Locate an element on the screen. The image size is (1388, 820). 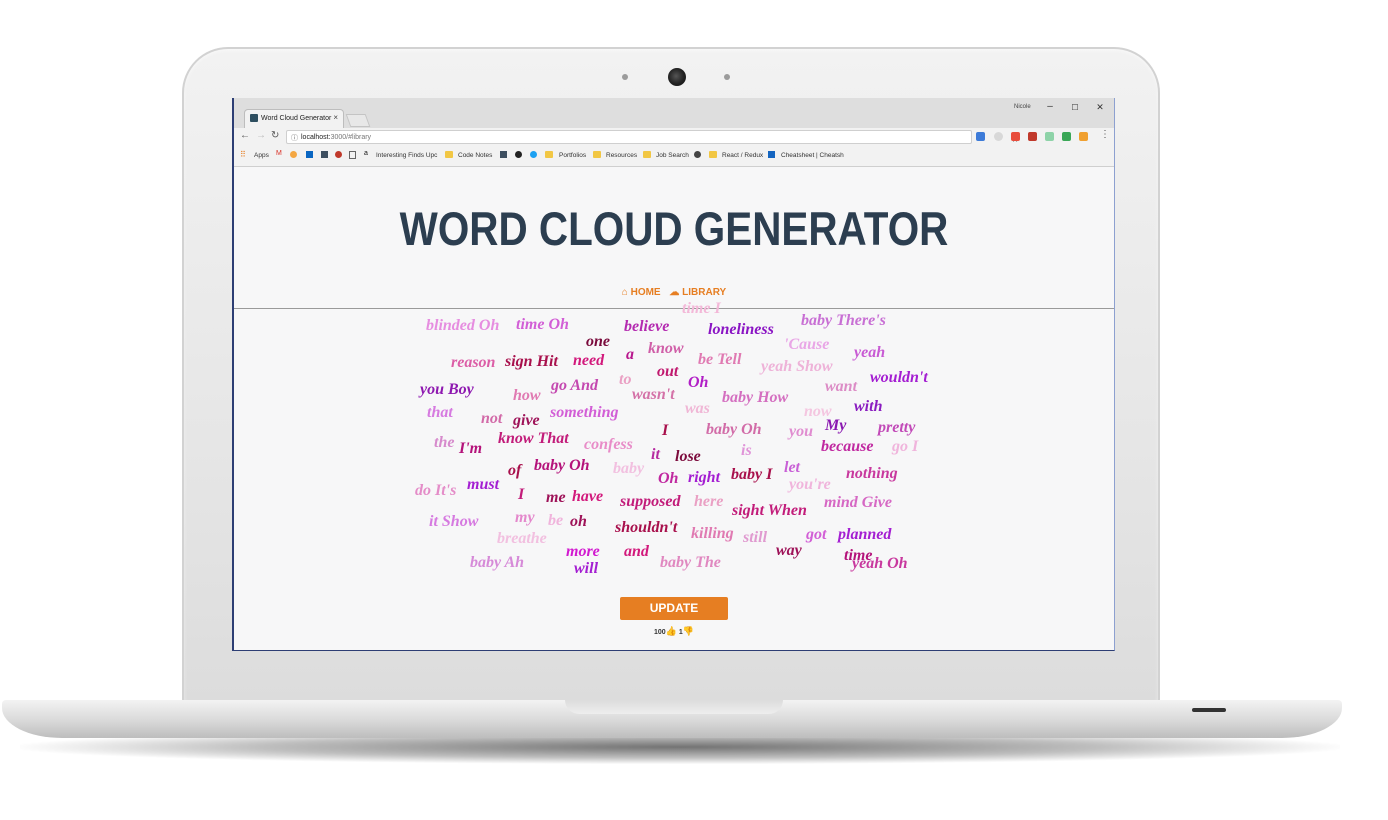
cloud-word: oh is located at coordinates (578, 521).